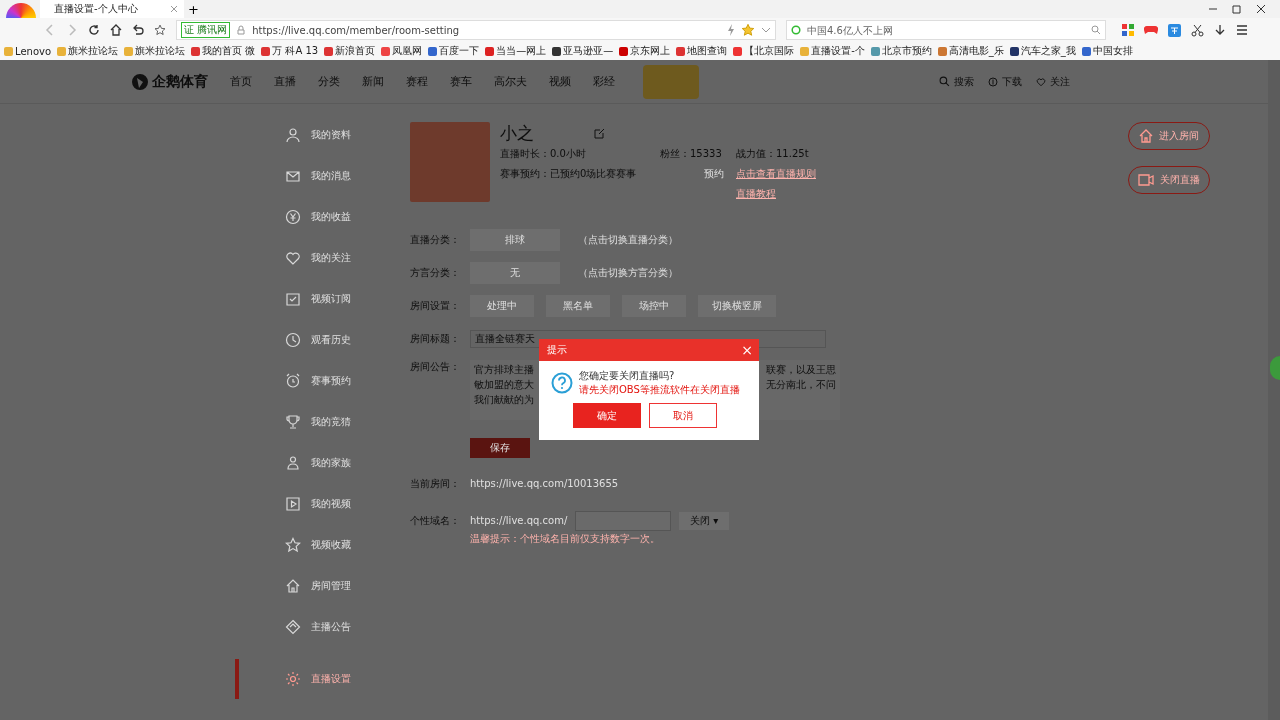  Describe the element at coordinates (654, 305) in the screenshot. I see `room-setting-button: 场控中` at that location.